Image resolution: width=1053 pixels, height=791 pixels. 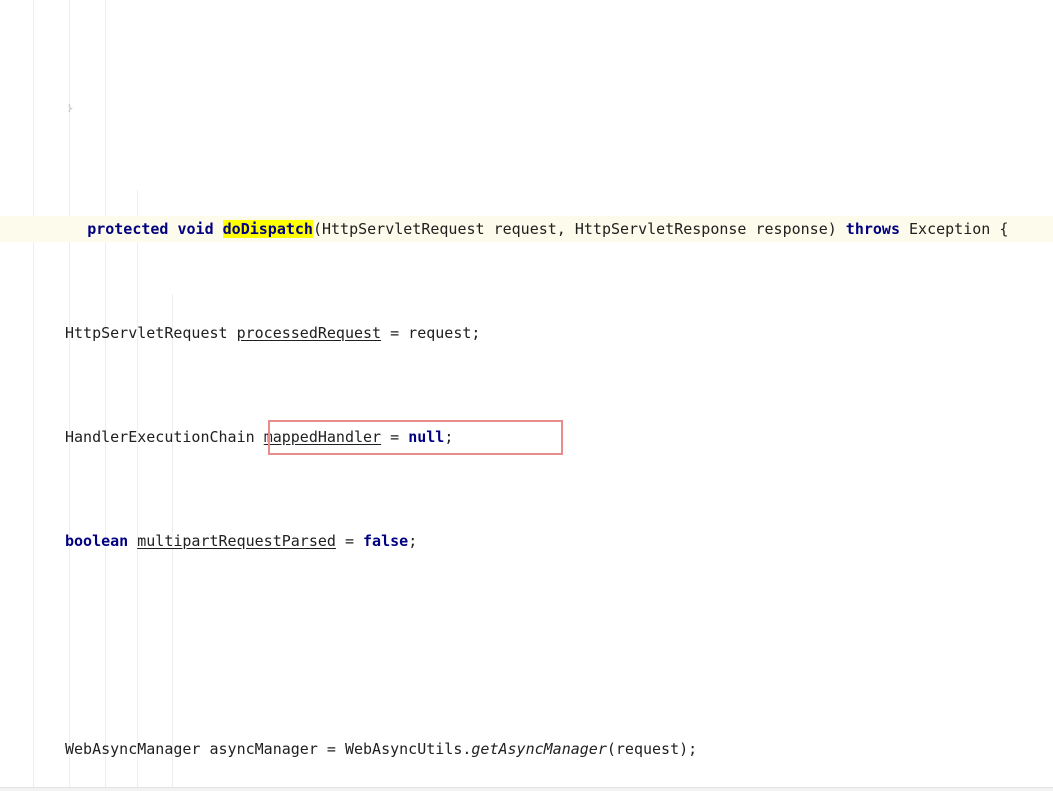 I want to click on var-multipartRequestParsed: multipartRequestParsed, so click(x=236, y=541).